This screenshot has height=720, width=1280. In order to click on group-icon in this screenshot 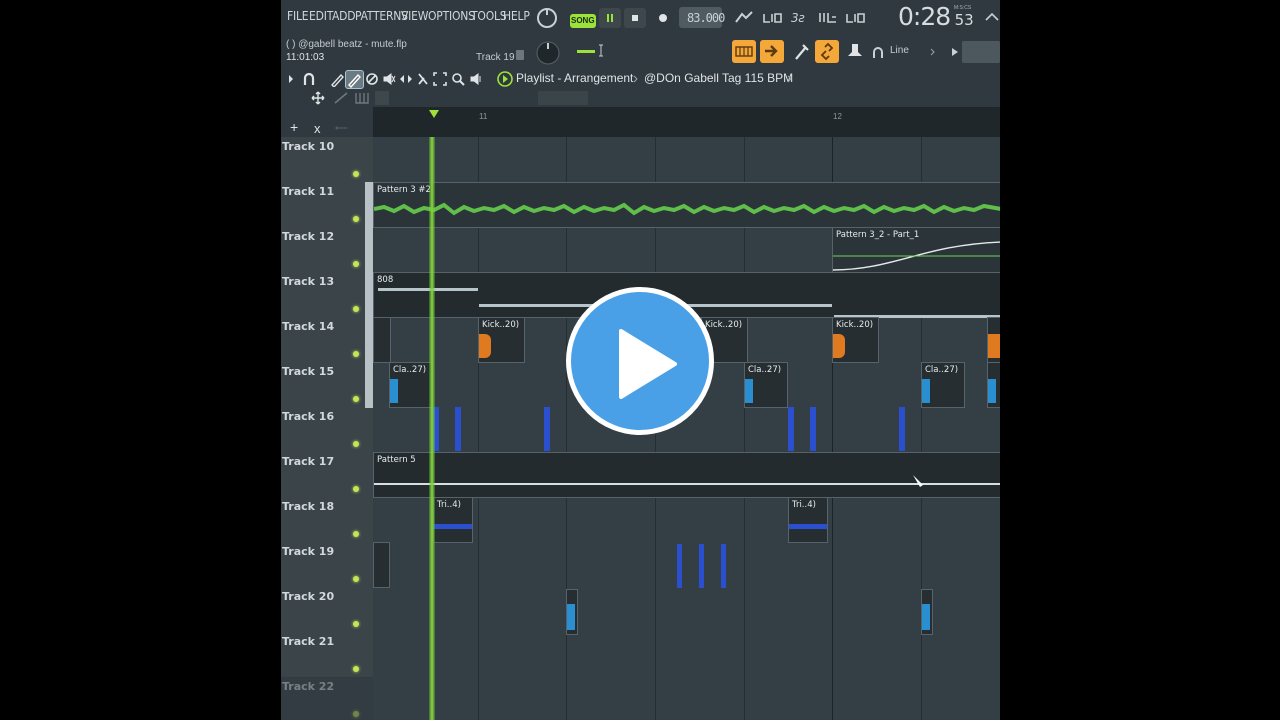, I will do `click(362, 98)`.